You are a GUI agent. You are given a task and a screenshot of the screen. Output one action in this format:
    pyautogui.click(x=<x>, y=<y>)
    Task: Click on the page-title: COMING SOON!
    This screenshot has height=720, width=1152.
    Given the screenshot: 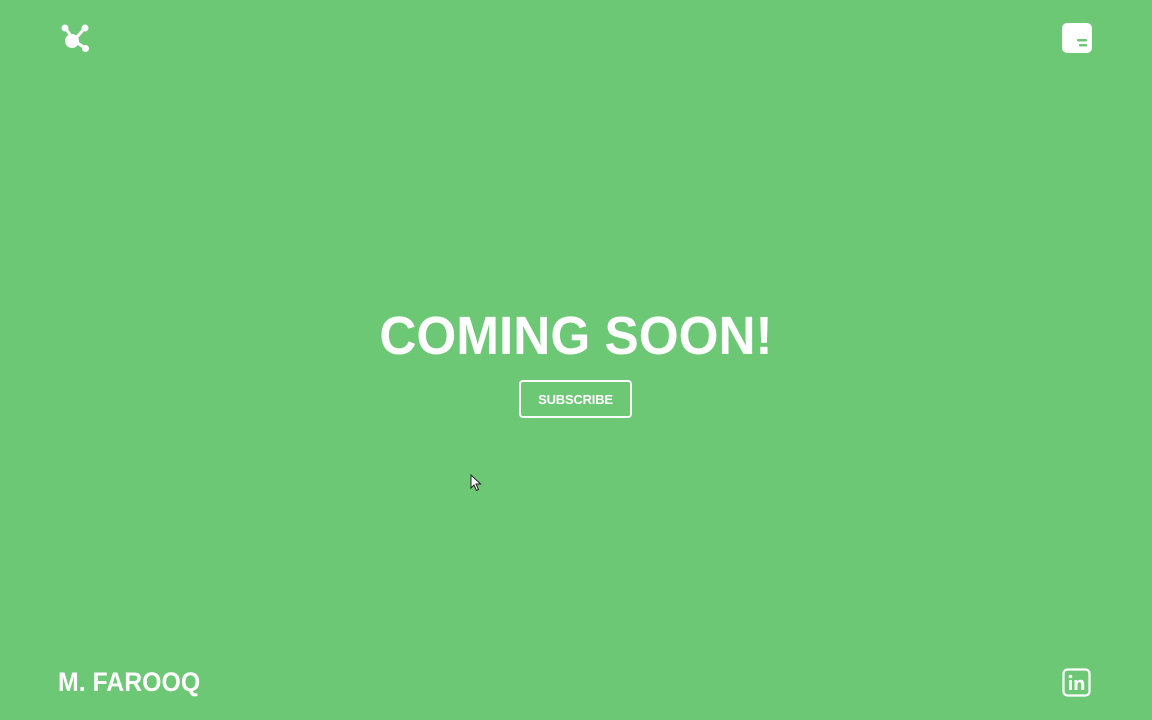 What is the action you would take?
    pyautogui.click(x=576, y=336)
    